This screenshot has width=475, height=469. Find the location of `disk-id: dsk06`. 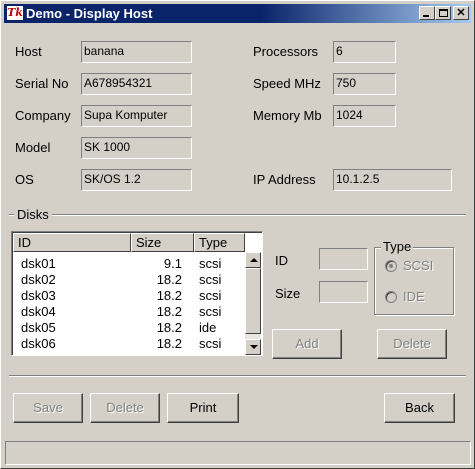

disk-id: dsk06 is located at coordinates (38, 343).